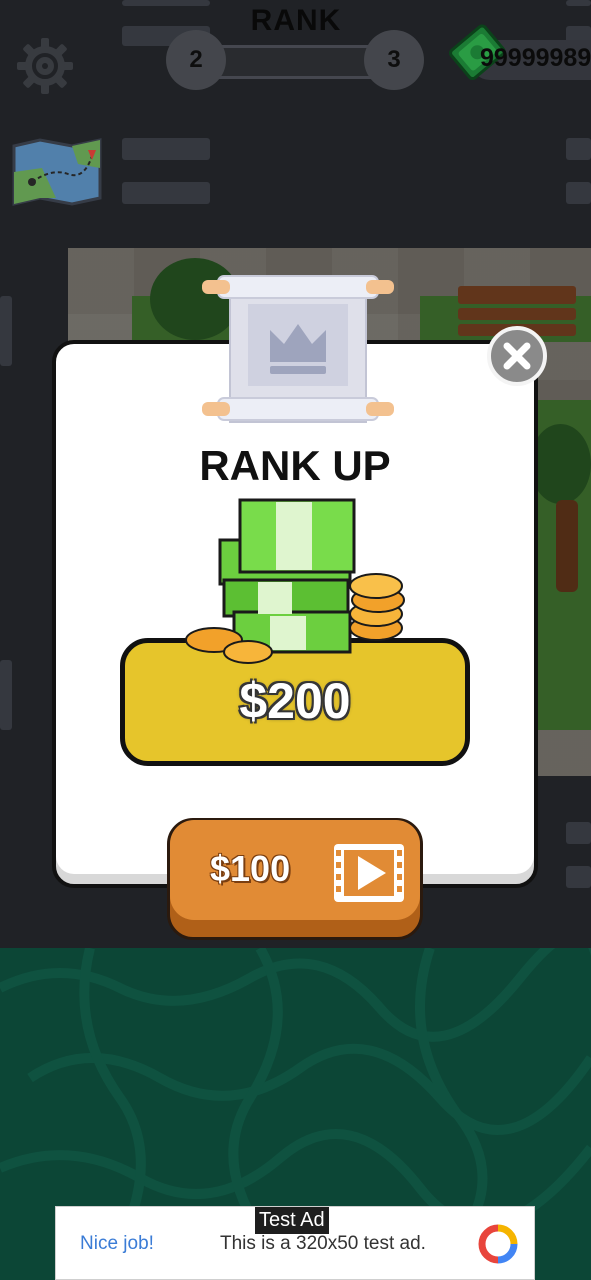 The height and width of the screenshot is (1280, 591). What do you see at coordinates (295, 465) in the screenshot?
I see `modal-title: RANK UP` at bounding box center [295, 465].